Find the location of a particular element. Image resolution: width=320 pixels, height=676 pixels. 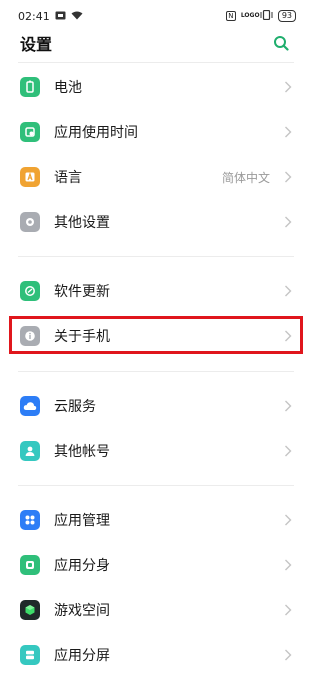

battery-icon is located at coordinates (30, 87).